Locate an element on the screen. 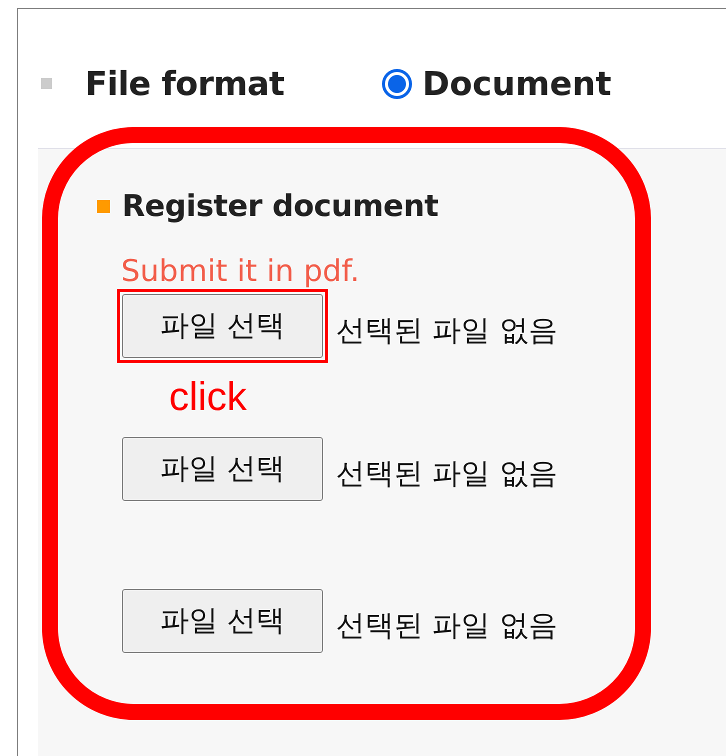  section-title: Register document is located at coordinates (280, 206).